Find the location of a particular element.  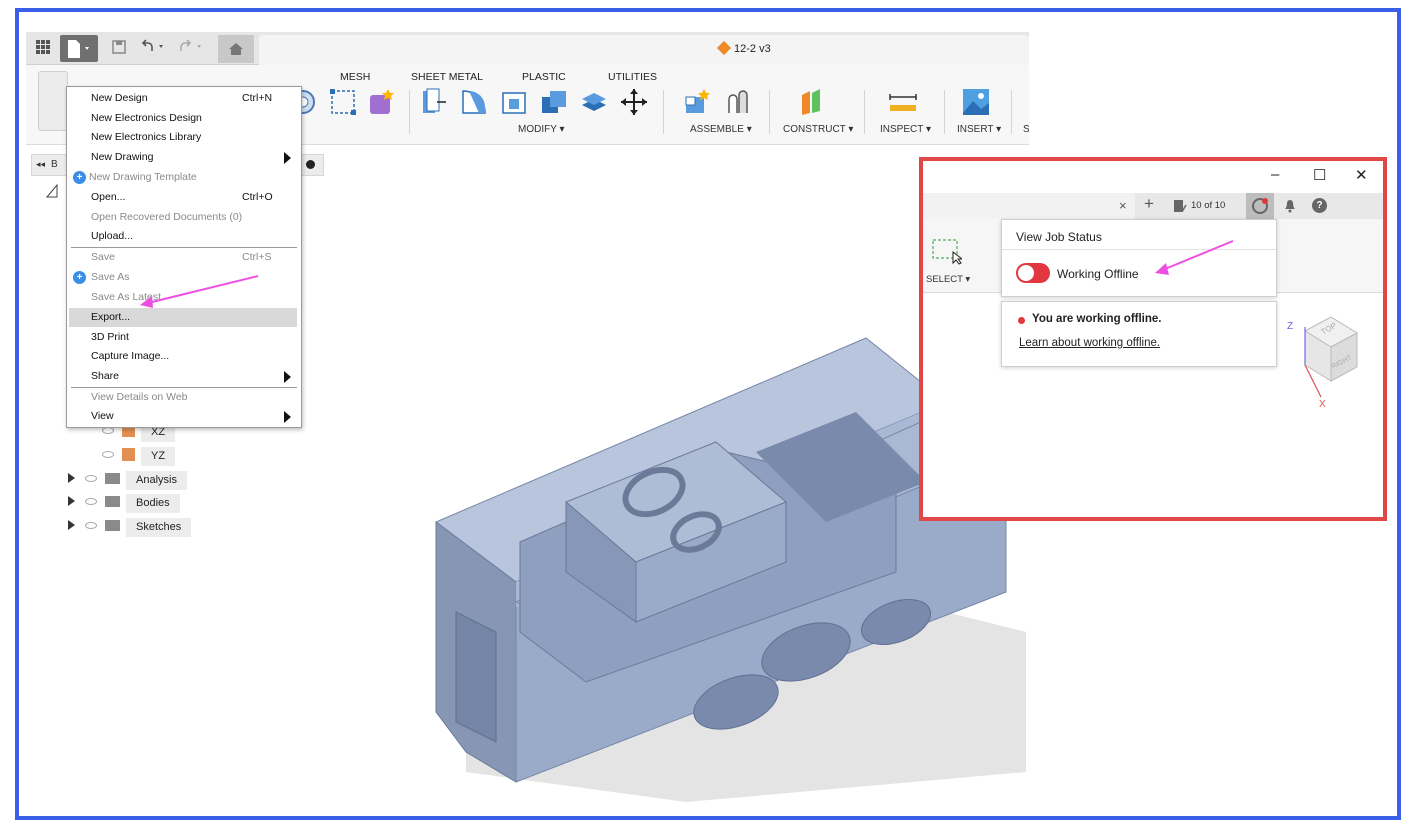

menu-label: Open Recovered Documents (0) is located at coordinates (167, 217).